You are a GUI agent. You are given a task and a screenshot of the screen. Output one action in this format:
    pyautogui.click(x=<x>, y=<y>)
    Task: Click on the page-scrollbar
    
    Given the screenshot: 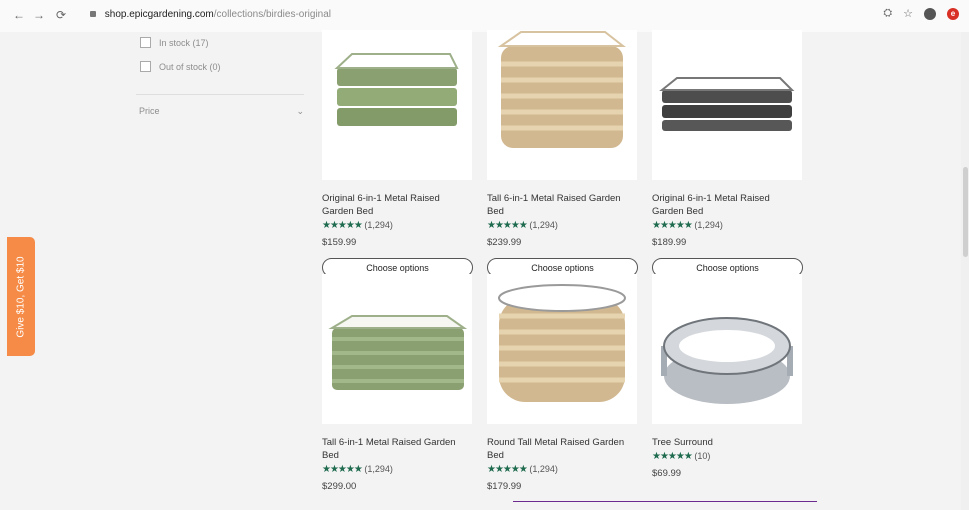 What is the action you would take?
    pyautogui.click(x=965, y=271)
    